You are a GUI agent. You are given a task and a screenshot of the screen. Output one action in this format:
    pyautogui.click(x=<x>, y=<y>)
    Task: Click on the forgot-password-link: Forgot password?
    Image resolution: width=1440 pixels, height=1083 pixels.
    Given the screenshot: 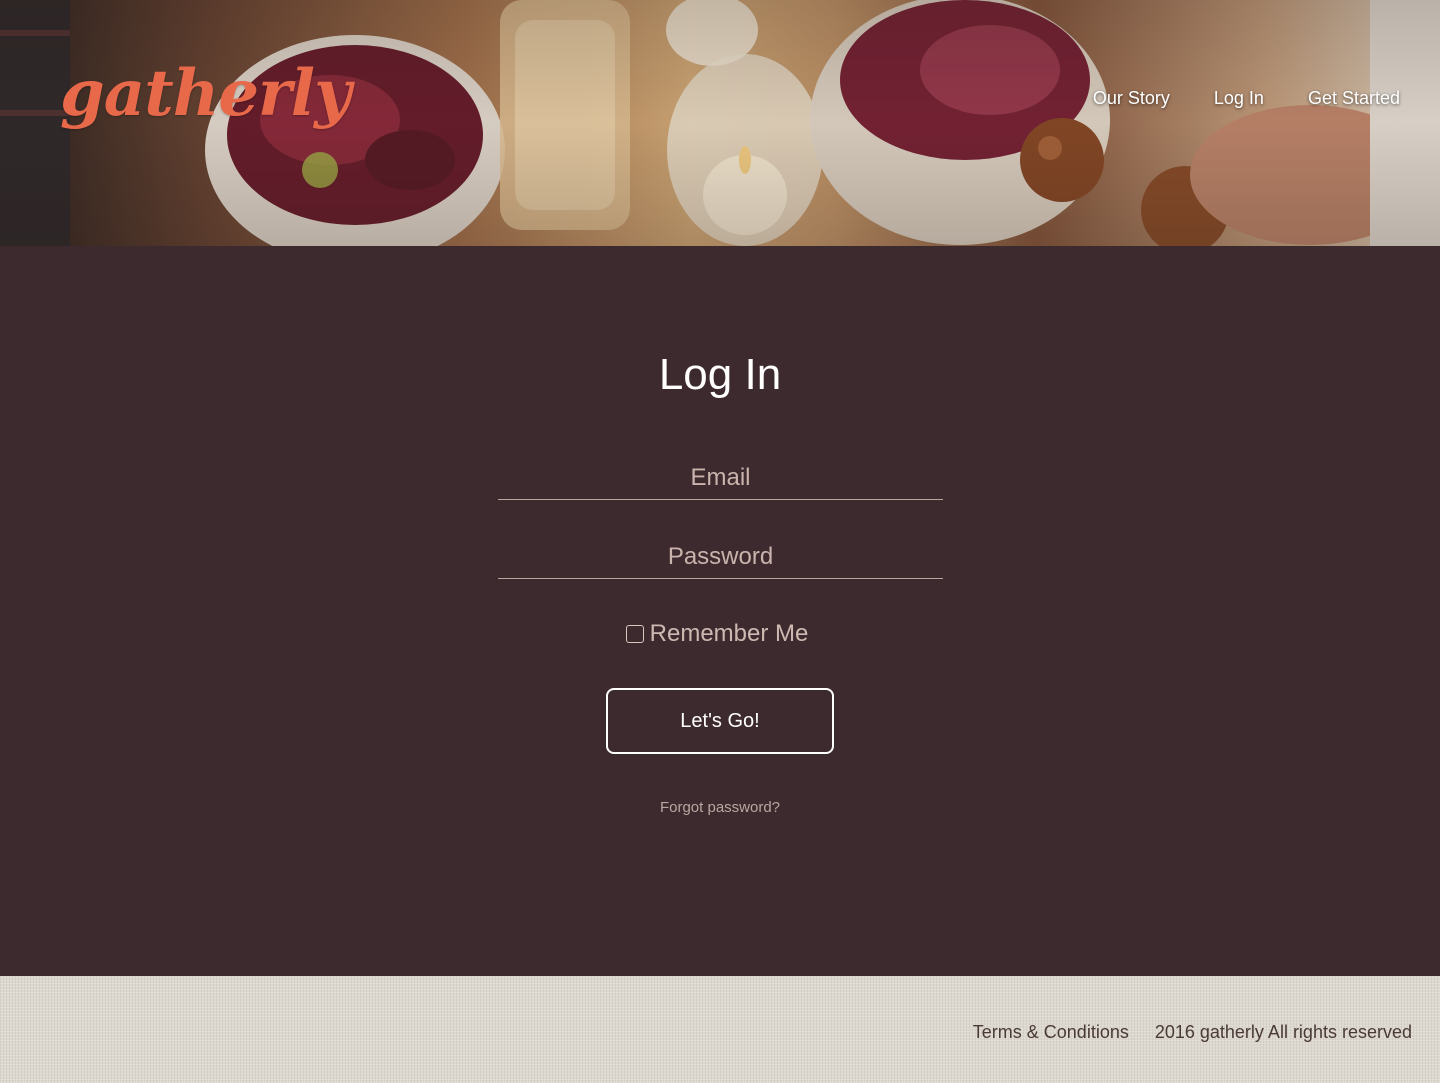 What is the action you would take?
    pyautogui.click(x=720, y=807)
    